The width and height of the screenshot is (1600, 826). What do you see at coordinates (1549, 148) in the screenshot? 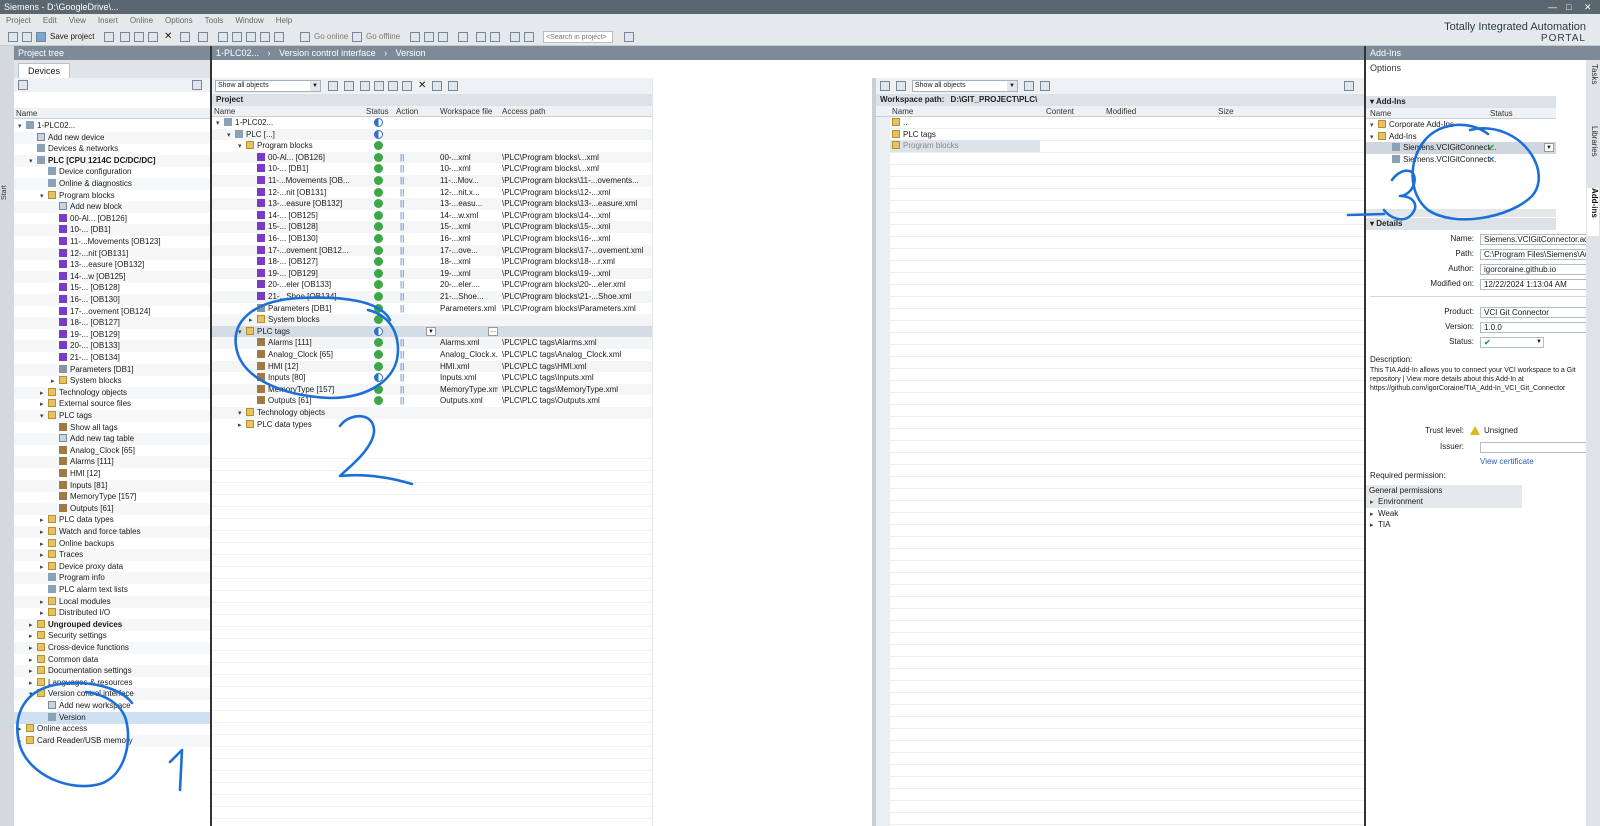
I see `addin-status-dropdown: ▼` at bounding box center [1549, 148].